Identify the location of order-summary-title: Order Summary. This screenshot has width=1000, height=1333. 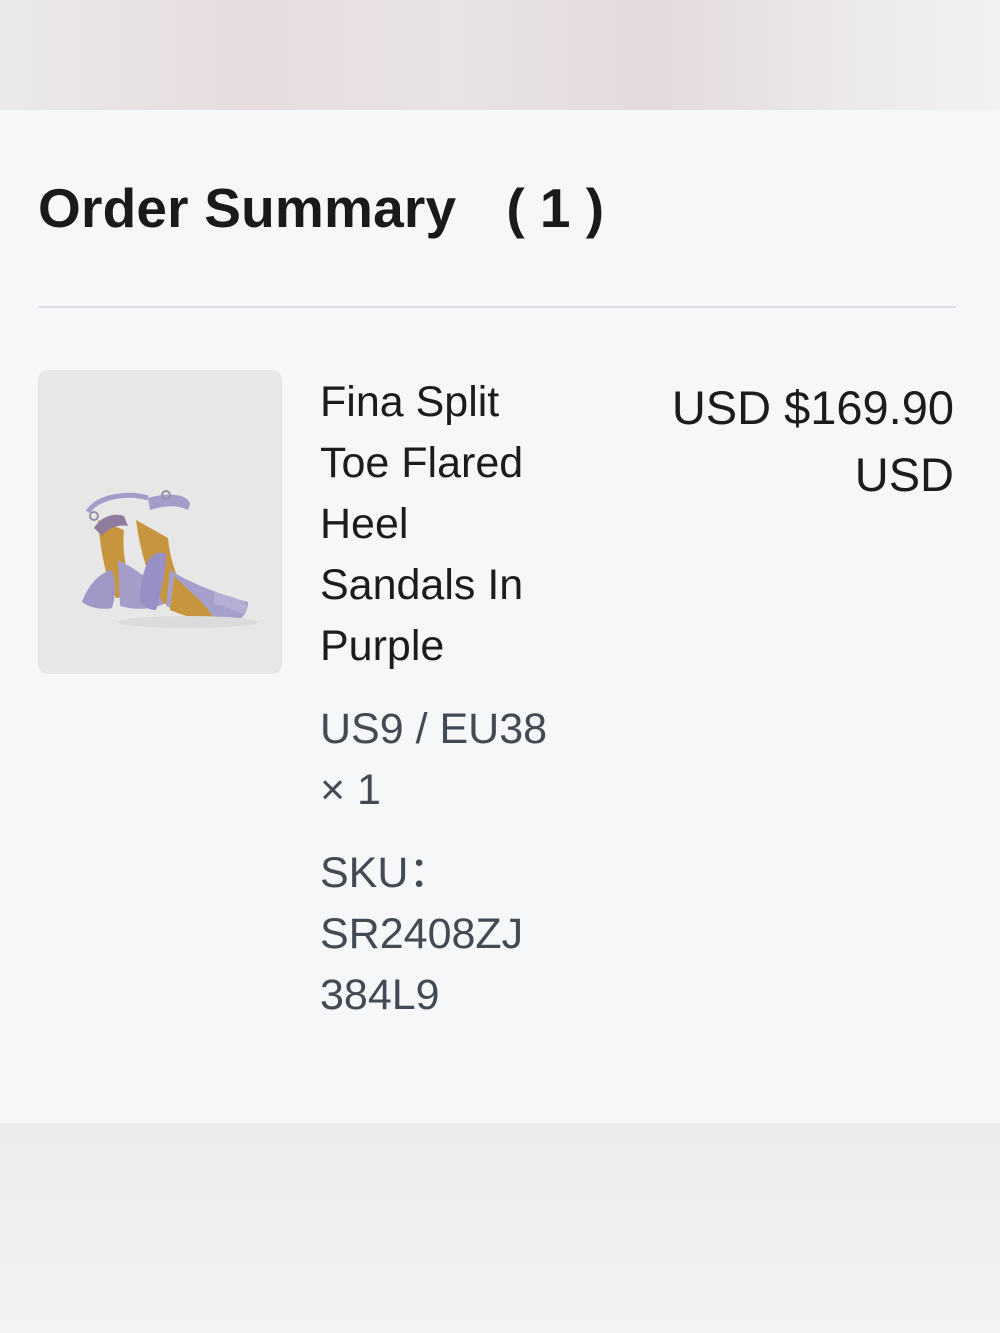
(247, 208).